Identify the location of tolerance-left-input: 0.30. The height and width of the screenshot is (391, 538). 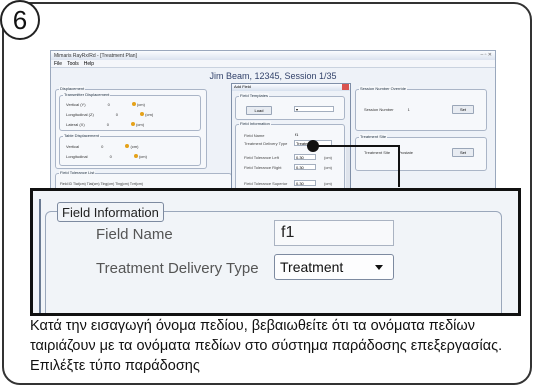
(305, 157).